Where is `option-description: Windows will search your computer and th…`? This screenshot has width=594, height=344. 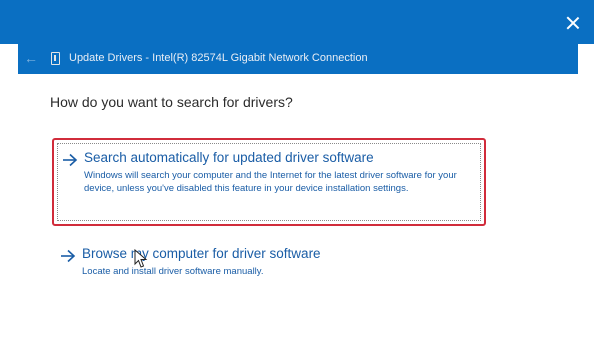 option-description: Windows will search your computer and th… is located at coordinates (270, 182).